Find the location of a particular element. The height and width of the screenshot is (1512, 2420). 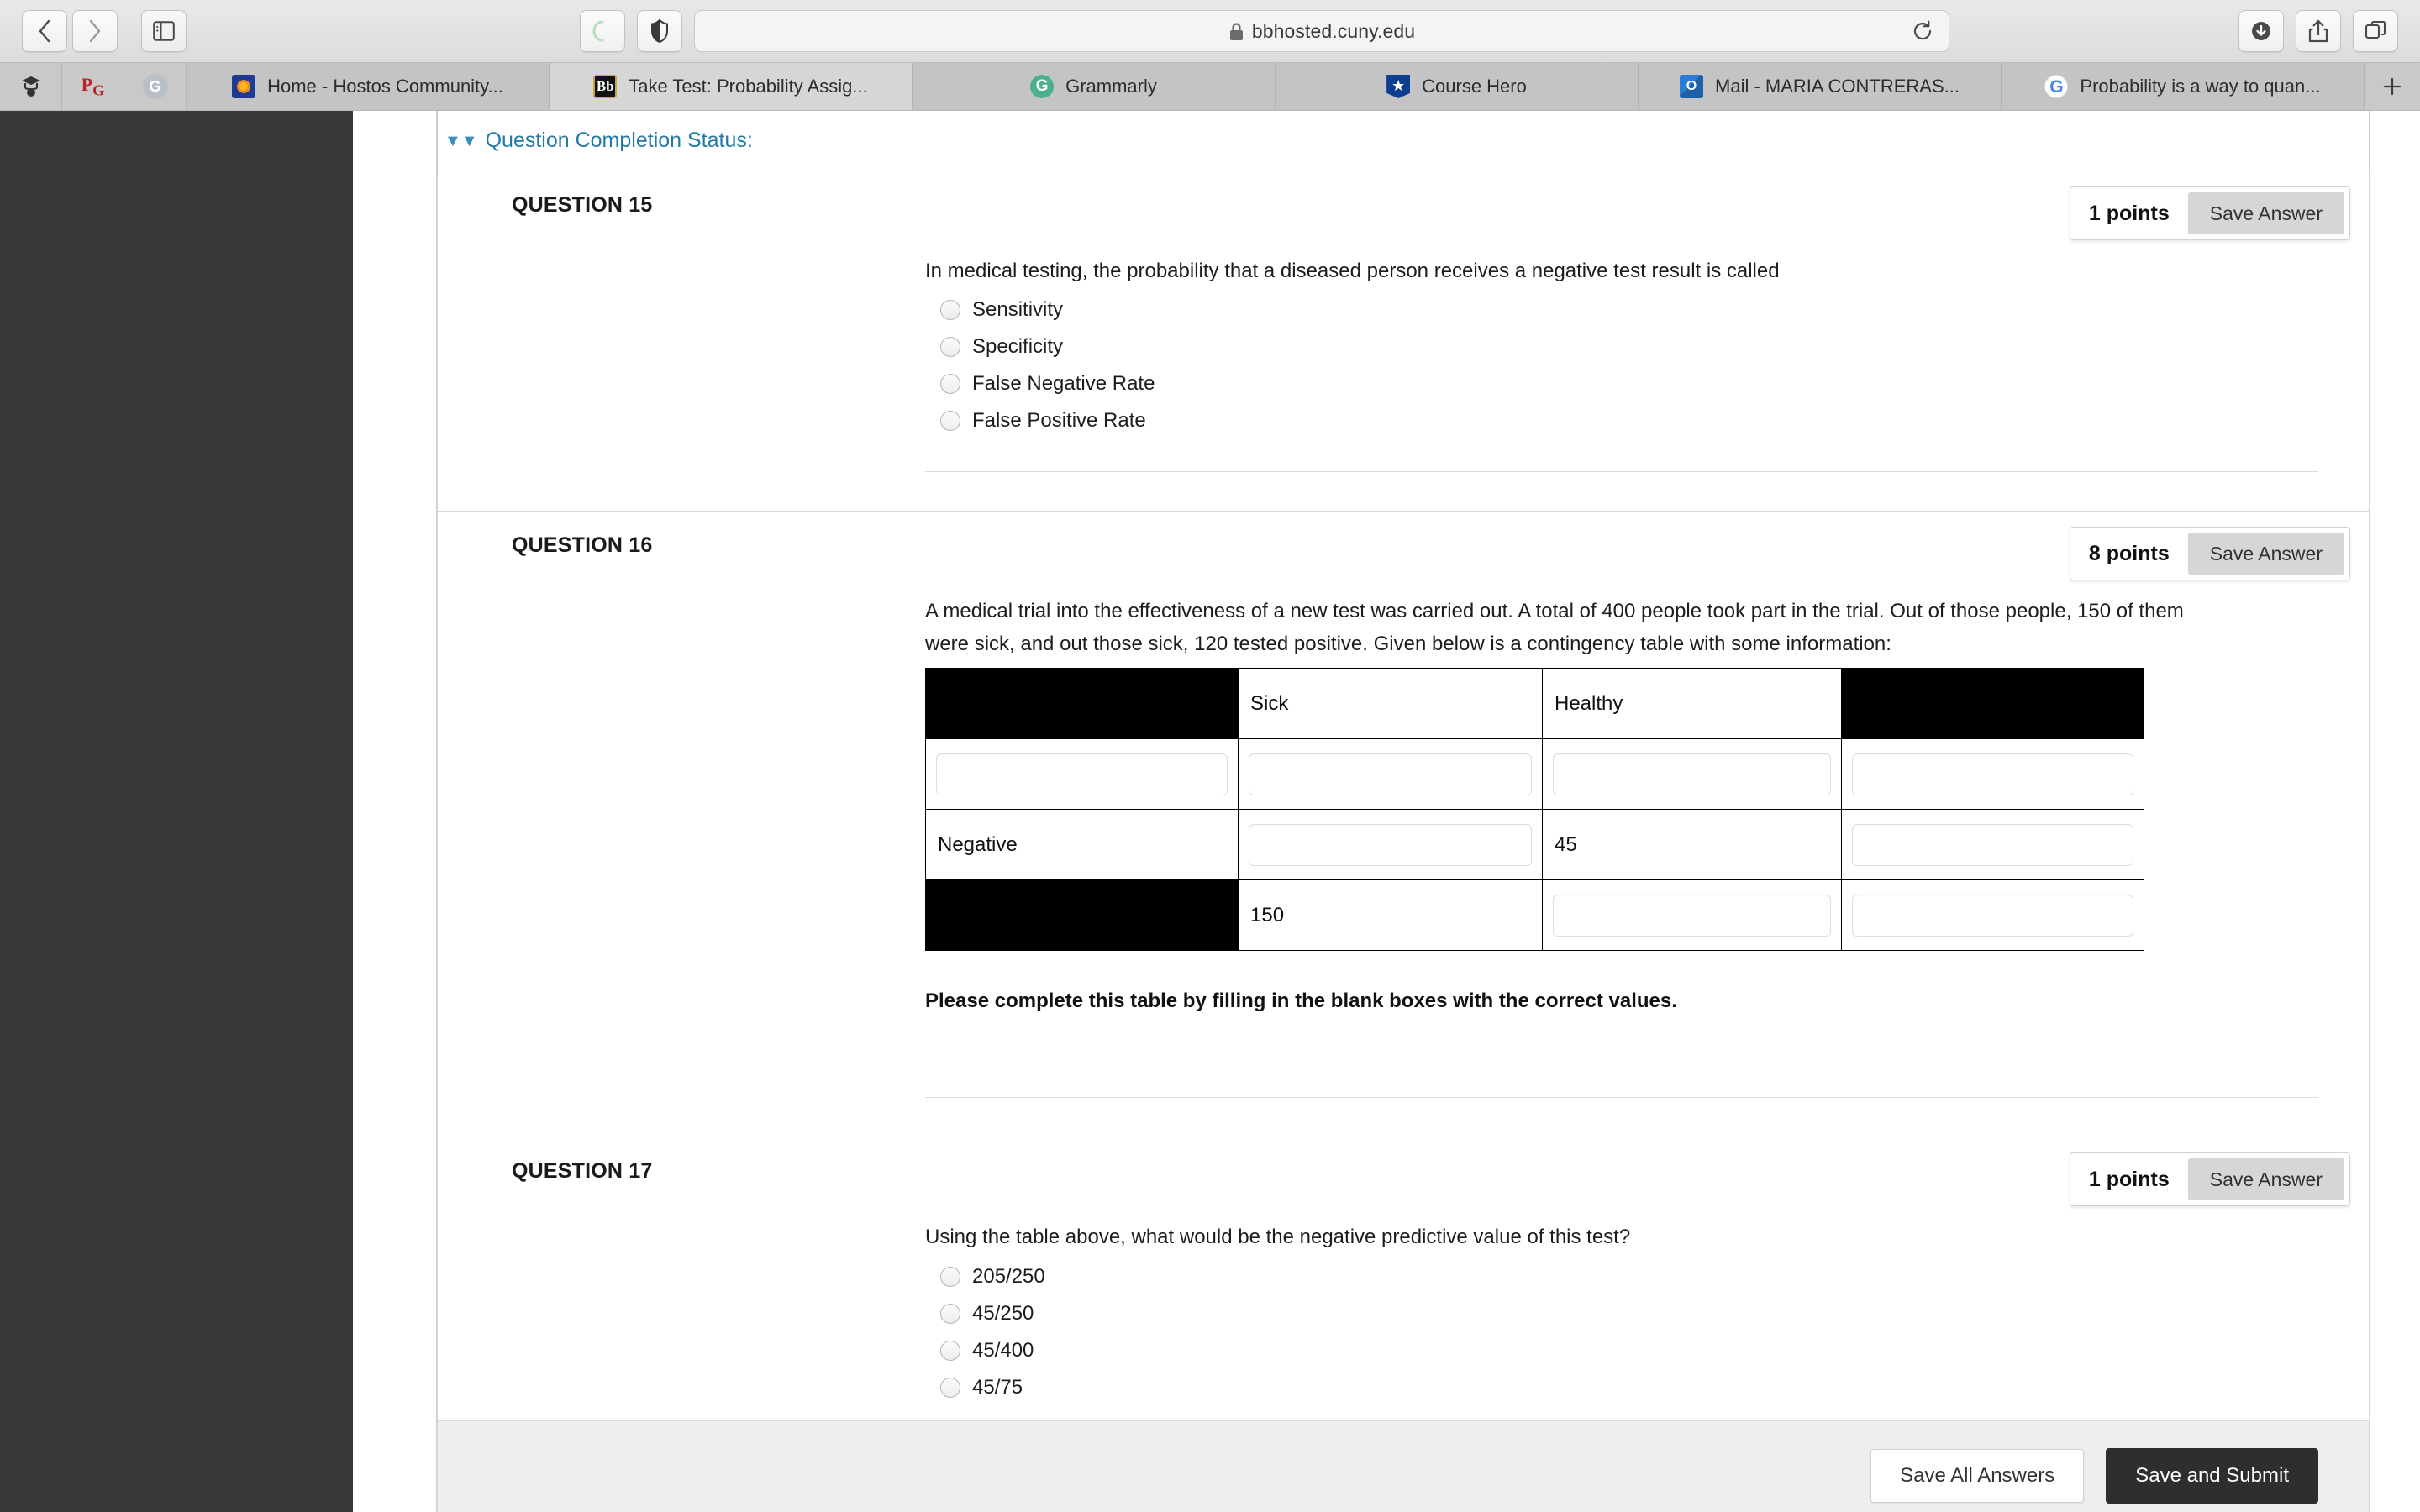

privacy-report-button is located at coordinates (659, 31).